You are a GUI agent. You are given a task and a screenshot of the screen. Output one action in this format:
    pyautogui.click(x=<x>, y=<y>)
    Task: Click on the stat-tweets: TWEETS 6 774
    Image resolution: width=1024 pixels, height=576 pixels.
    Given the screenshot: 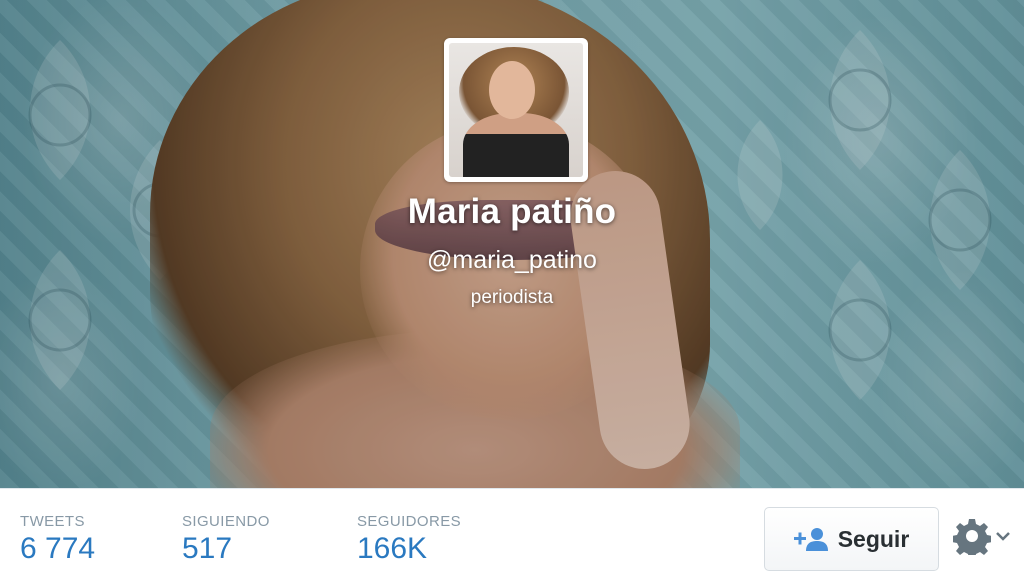 What is the action you would take?
    pyautogui.click(x=57, y=539)
    